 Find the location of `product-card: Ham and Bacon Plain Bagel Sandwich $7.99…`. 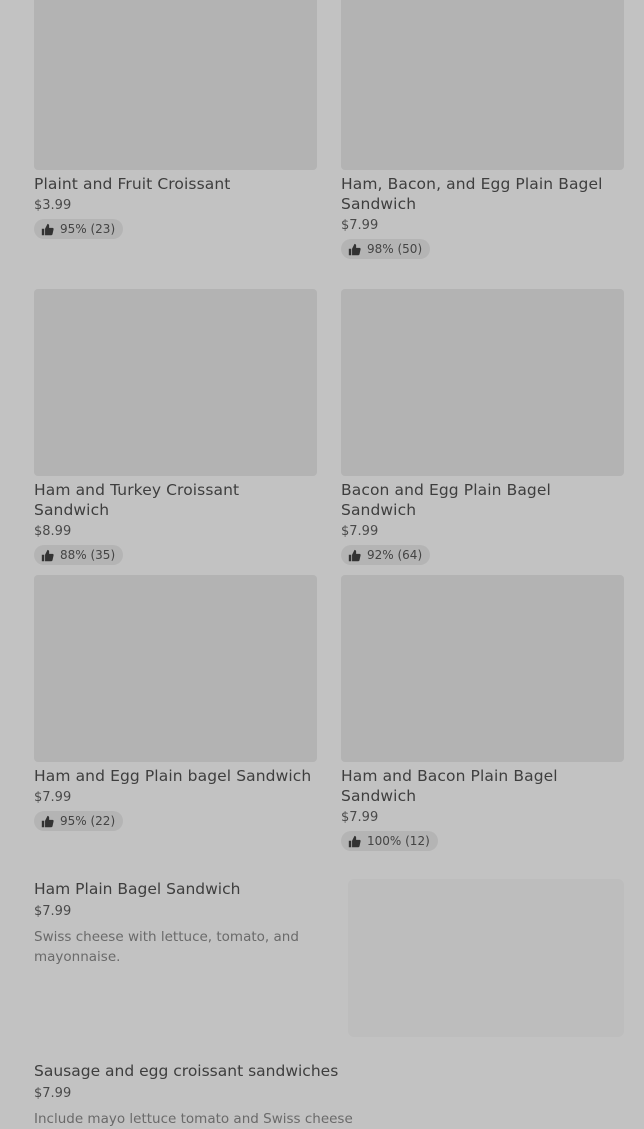

product-card: Ham and Bacon Plain Bagel Sandwich $7.99… is located at coordinates (482, 713).